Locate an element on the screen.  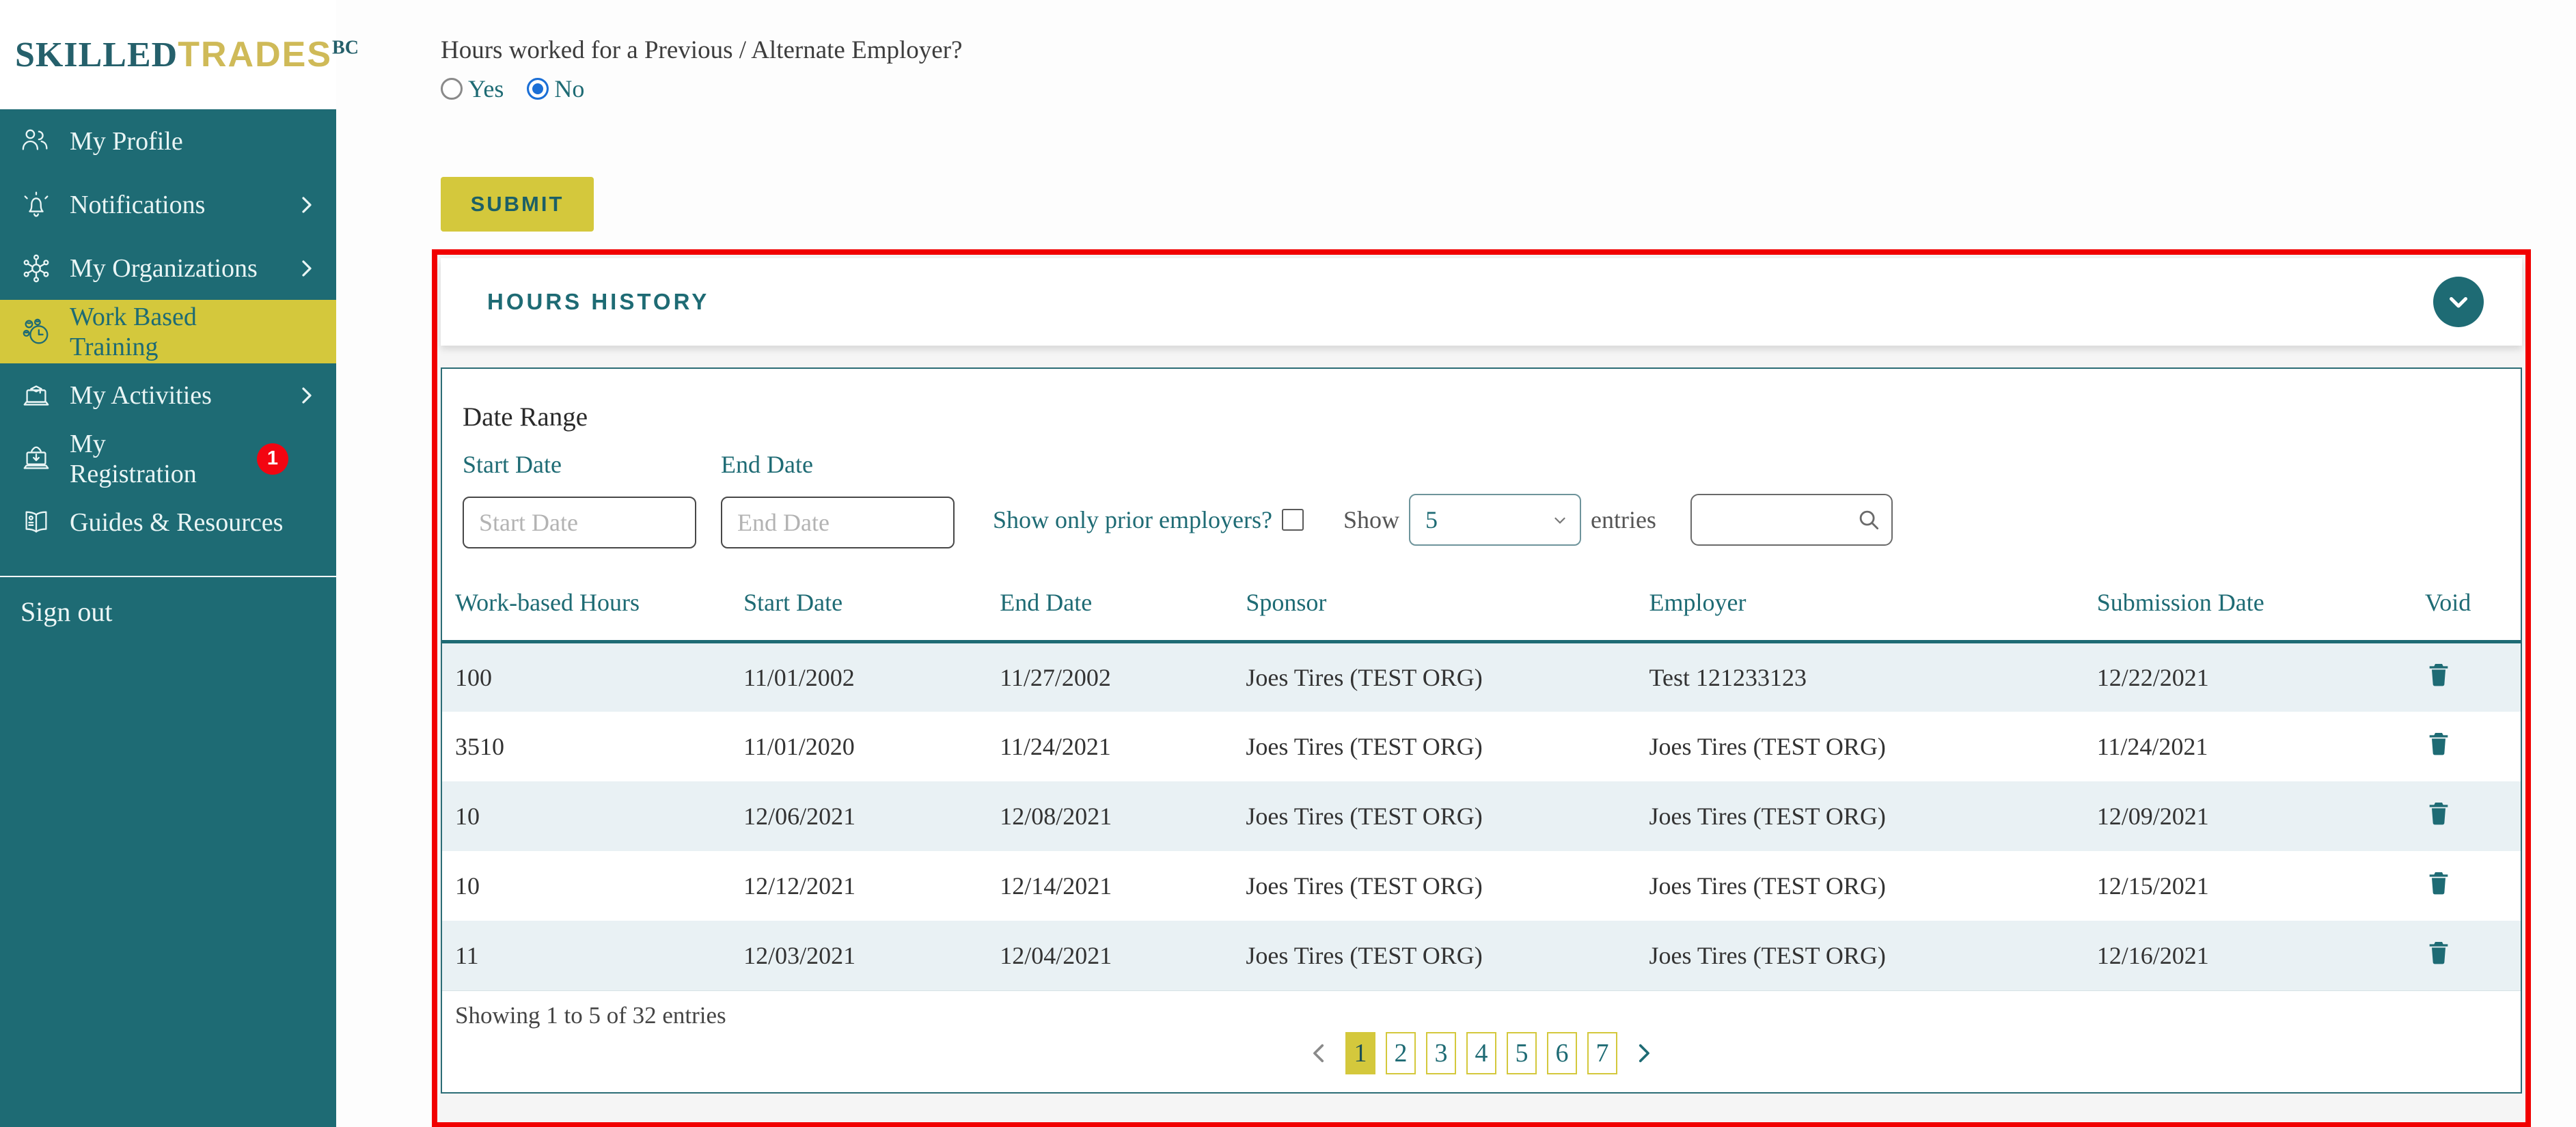
cell-start-date: 11/01/2002 is located at coordinates (799, 677).